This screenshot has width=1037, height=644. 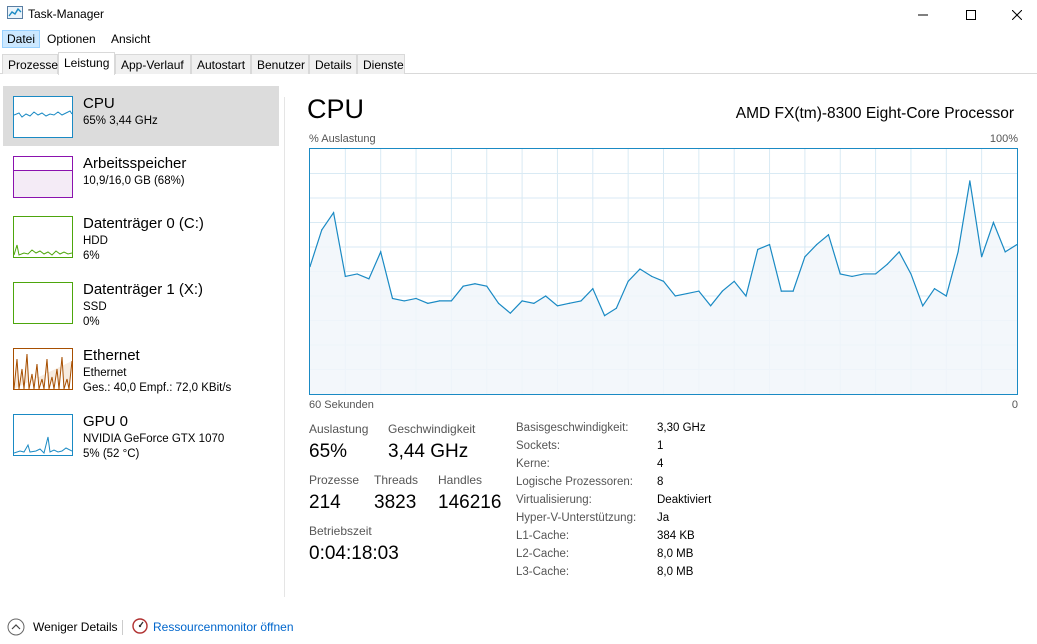 I want to click on processes-label: Prozesse, so click(x=334, y=480).